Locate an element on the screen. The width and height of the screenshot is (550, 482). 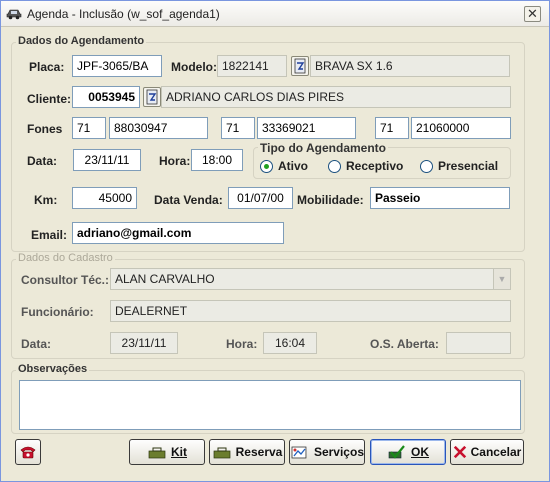
kit-button: Kit is located at coordinates (167, 452).